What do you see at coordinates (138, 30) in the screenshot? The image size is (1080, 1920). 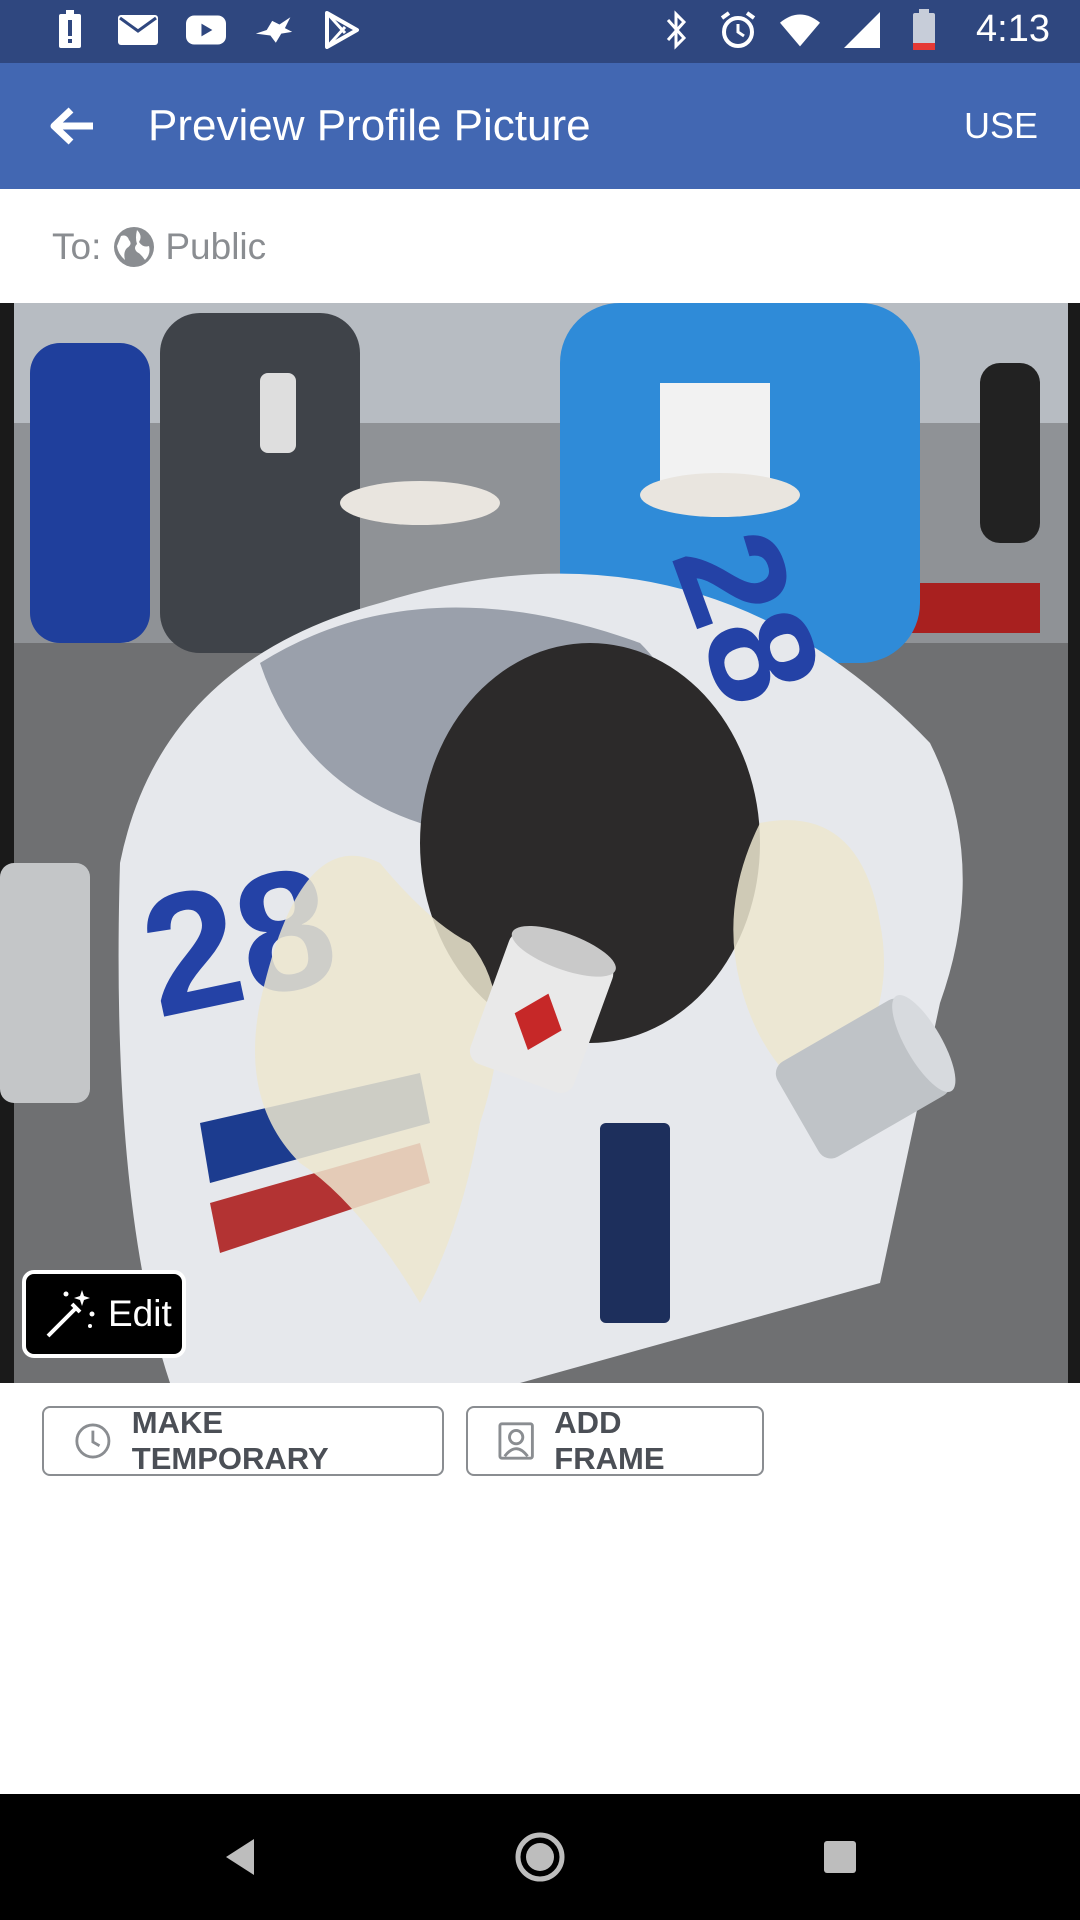 I see `mail-icon` at bounding box center [138, 30].